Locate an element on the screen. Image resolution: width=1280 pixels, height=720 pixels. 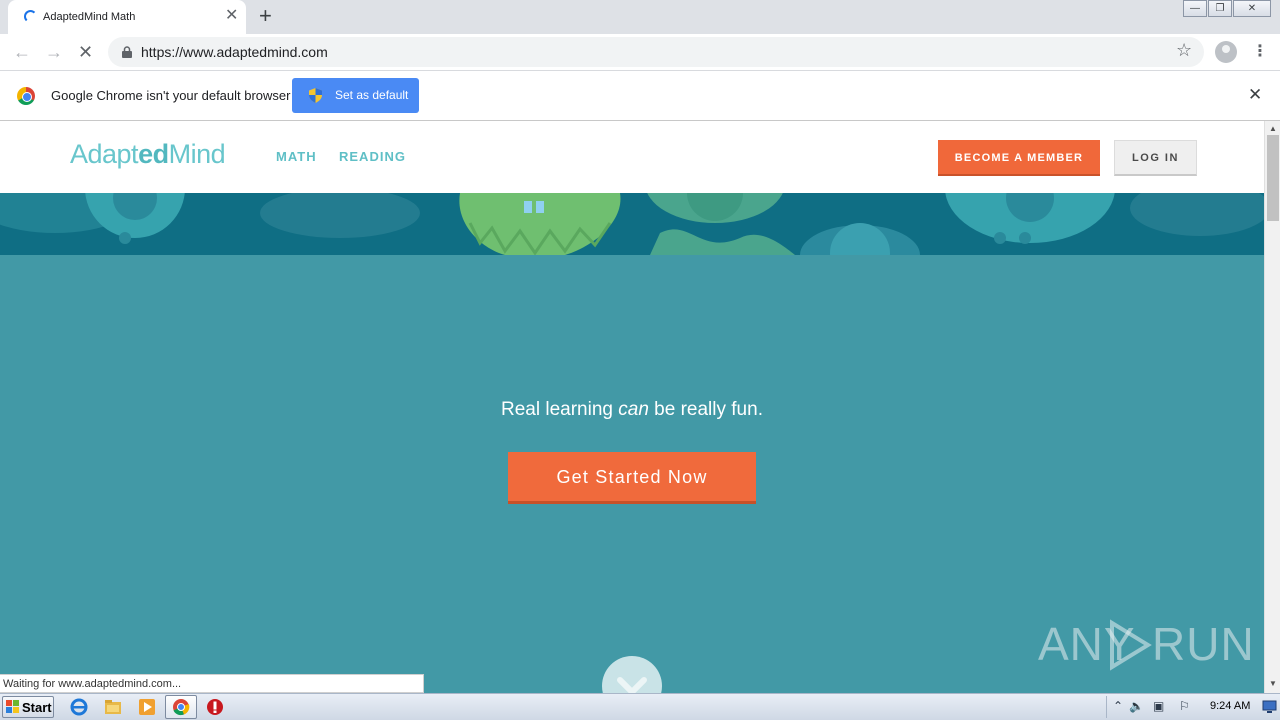
address-bar: https://www.adaptedmind.com ☆ is located at coordinates (656, 52).